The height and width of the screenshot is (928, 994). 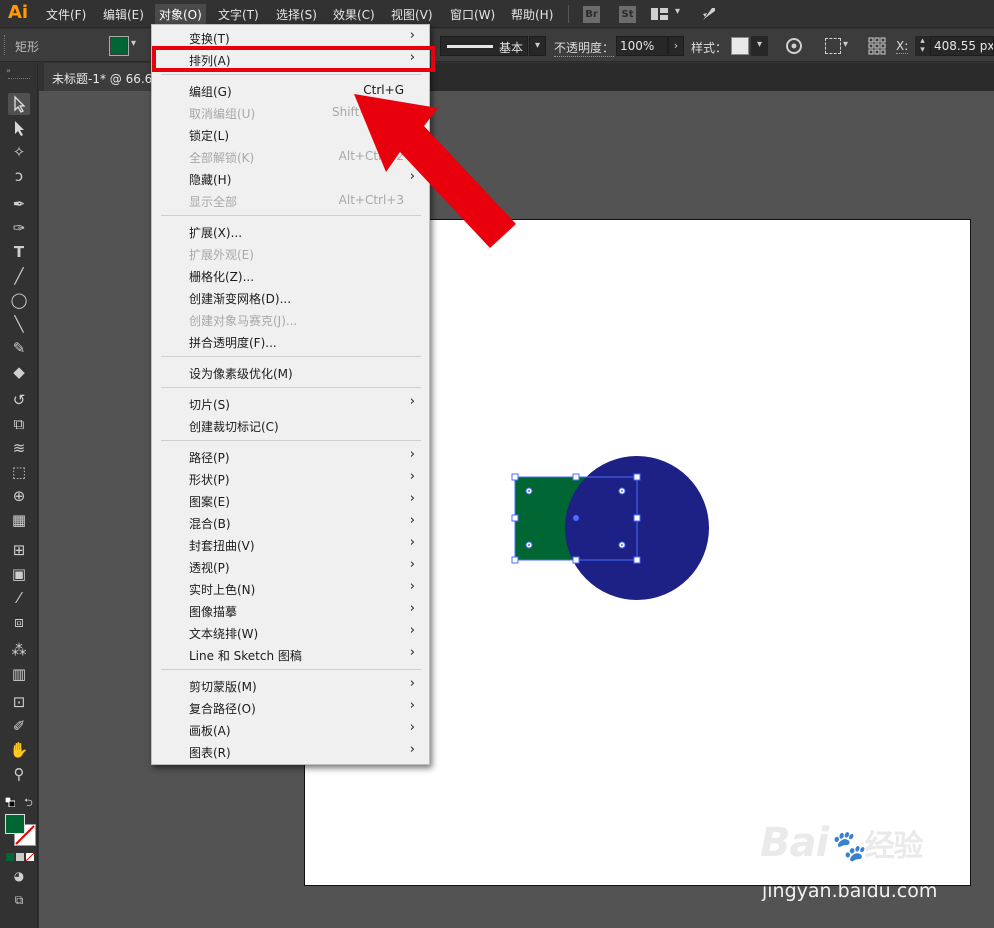 I want to click on red-arrow-icon, so click(x=435, y=171).